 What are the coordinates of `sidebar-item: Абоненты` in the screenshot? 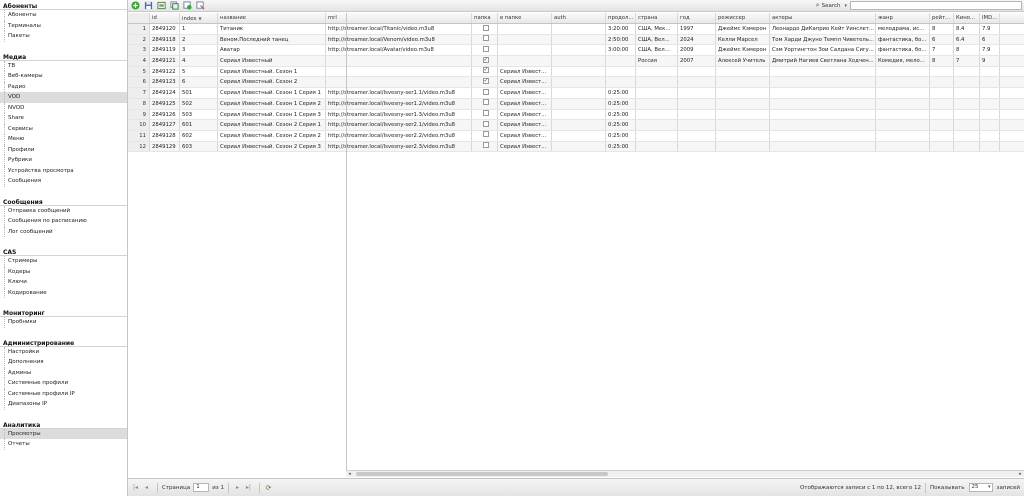 It's located at (63, 15).